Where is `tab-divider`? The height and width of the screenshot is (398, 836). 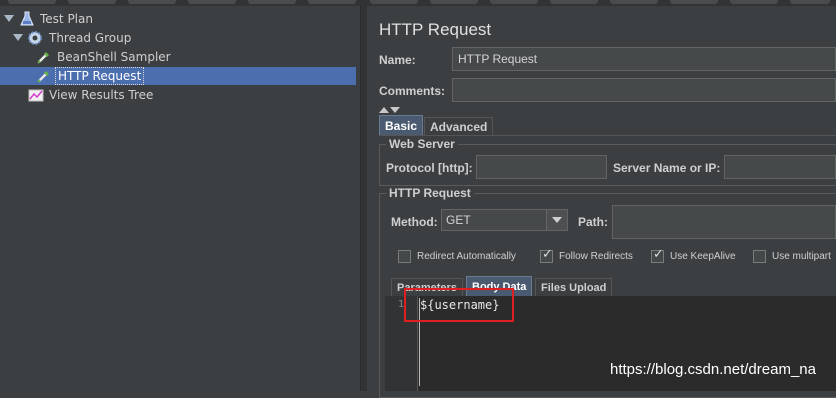
tab-divider is located at coordinates (607, 135).